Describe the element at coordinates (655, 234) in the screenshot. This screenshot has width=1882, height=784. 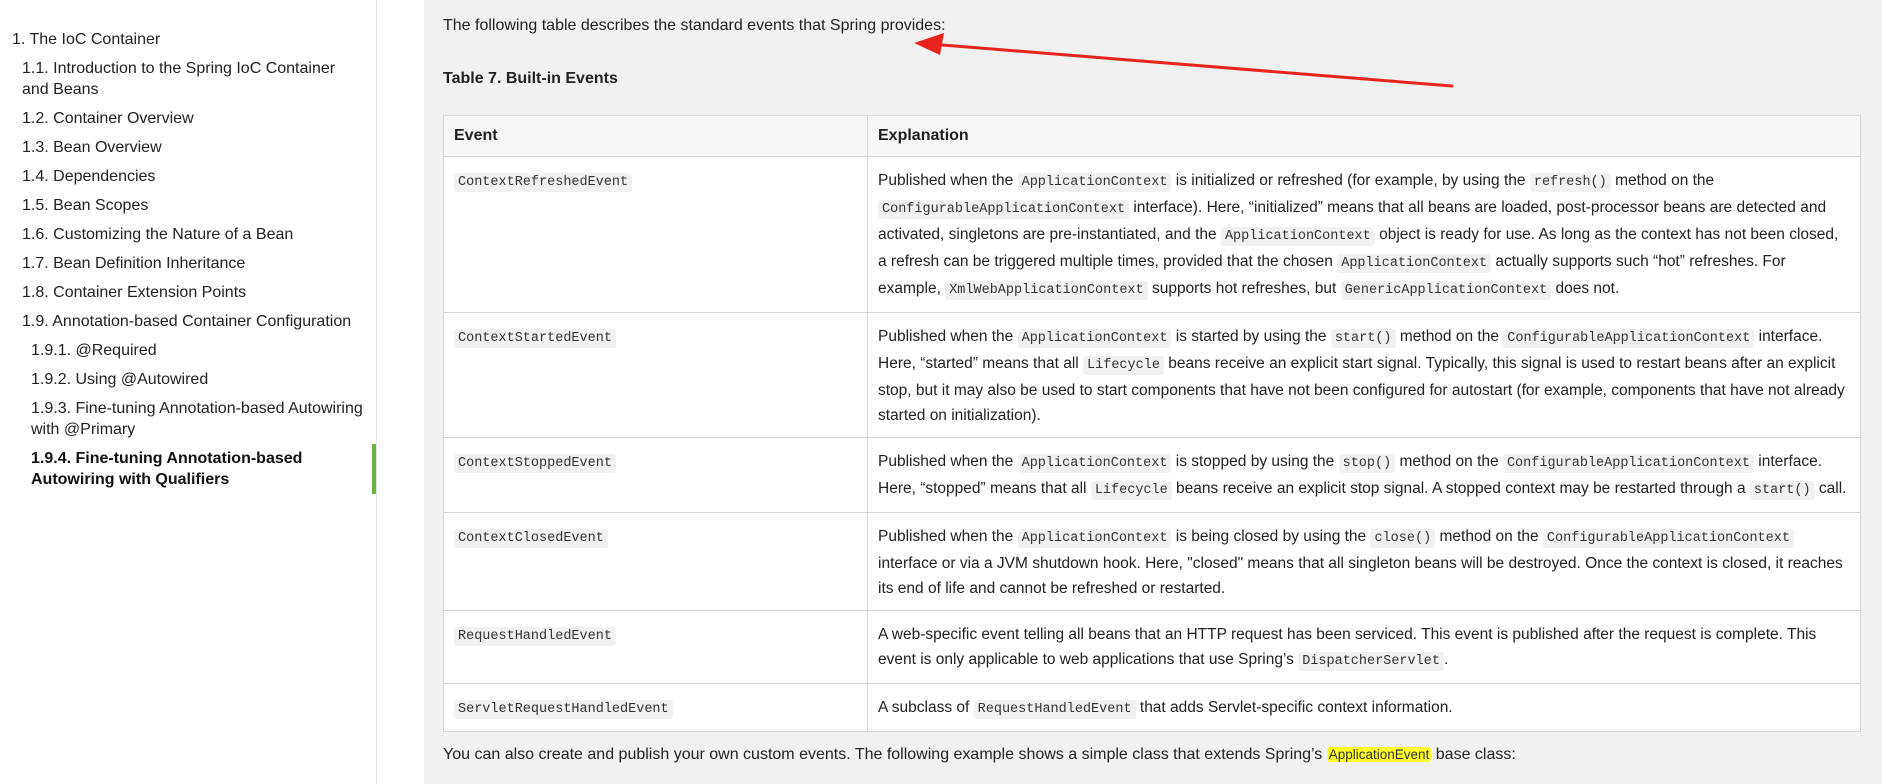
I see `event-cell: ContextRefreshedEvent` at that location.